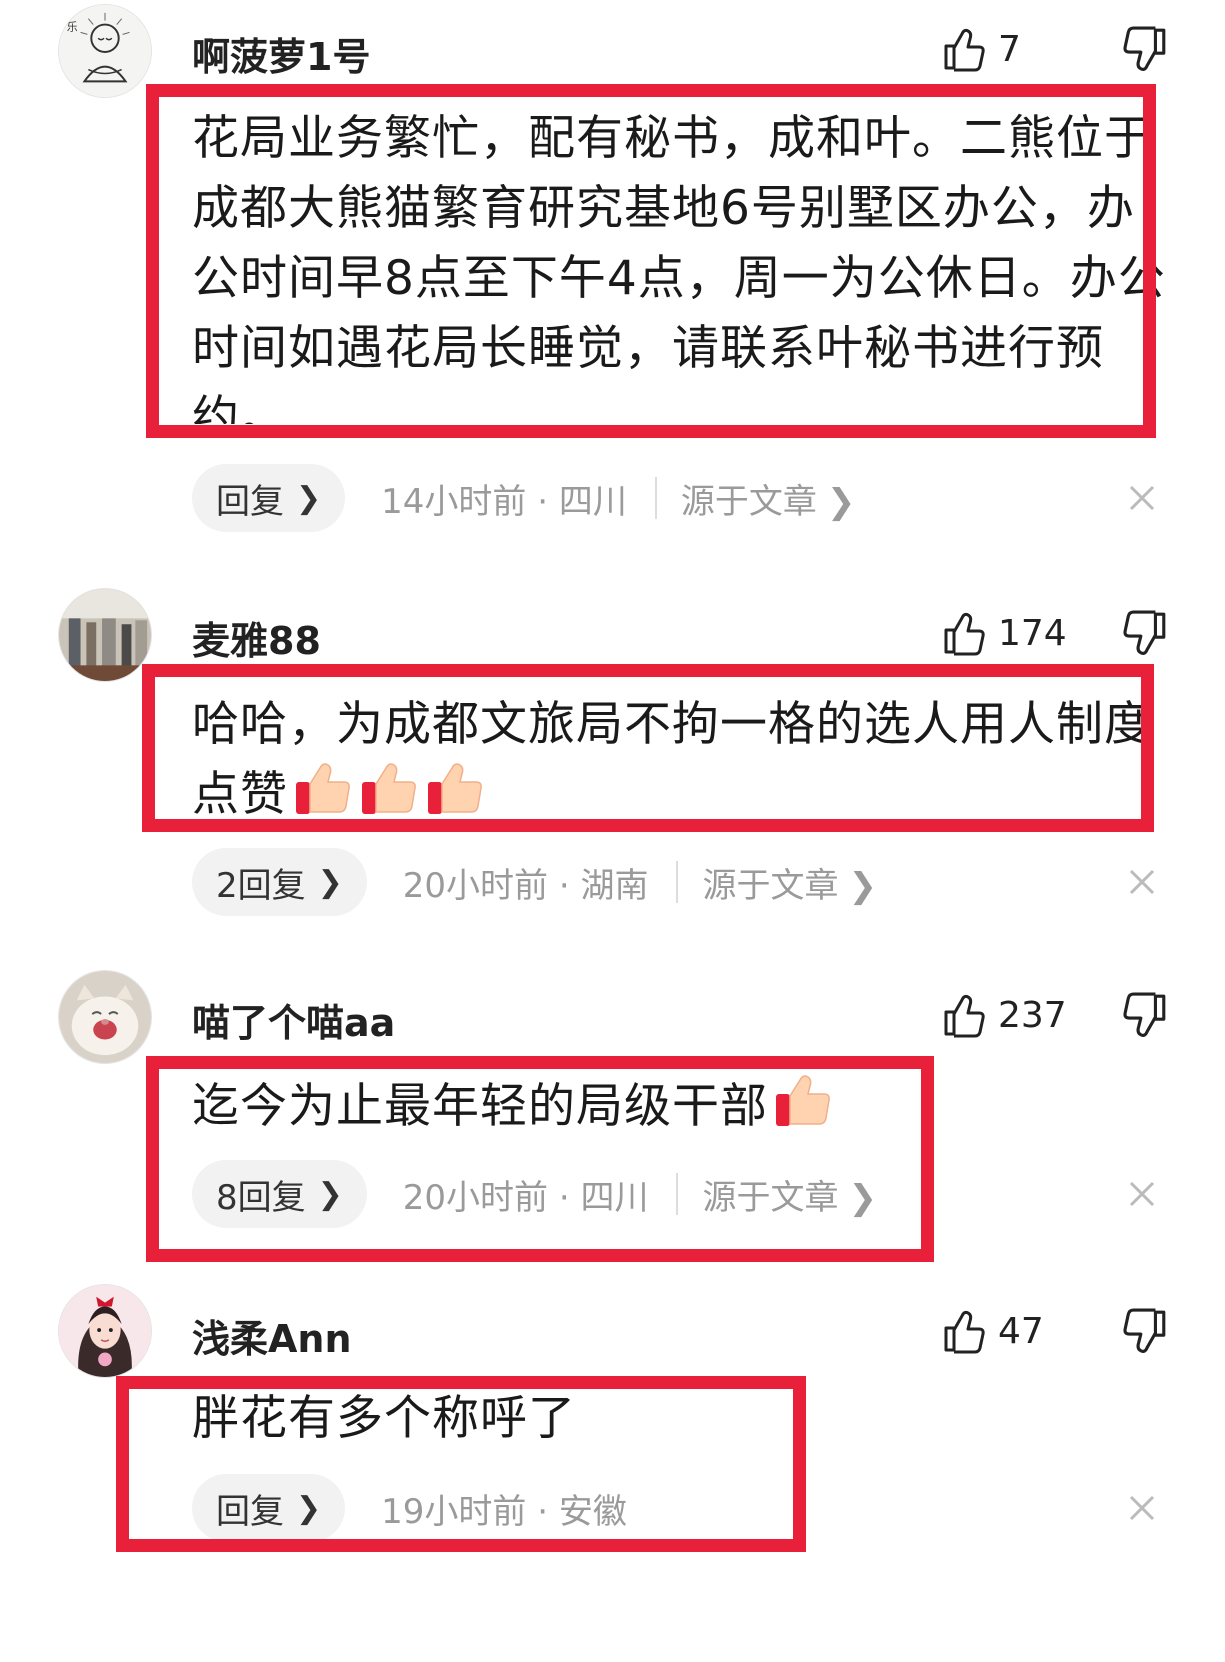 The width and height of the screenshot is (1225, 1662). Describe the element at coordinates (250, 501) in the screenshot. I see `reply-label: 回复` at that location.